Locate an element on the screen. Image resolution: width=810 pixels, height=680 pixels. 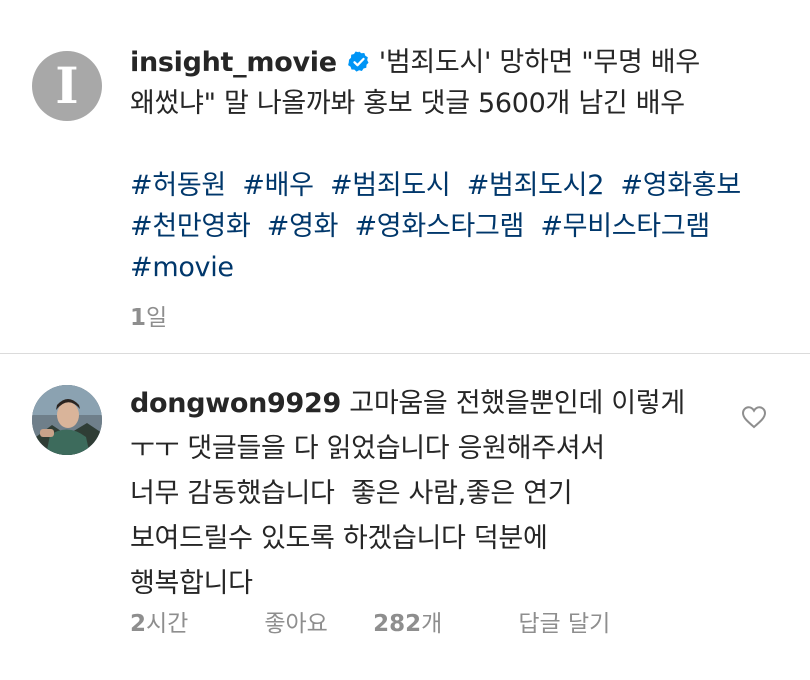
reply-button: 답글 달기 is located at coordinates (564, 621).